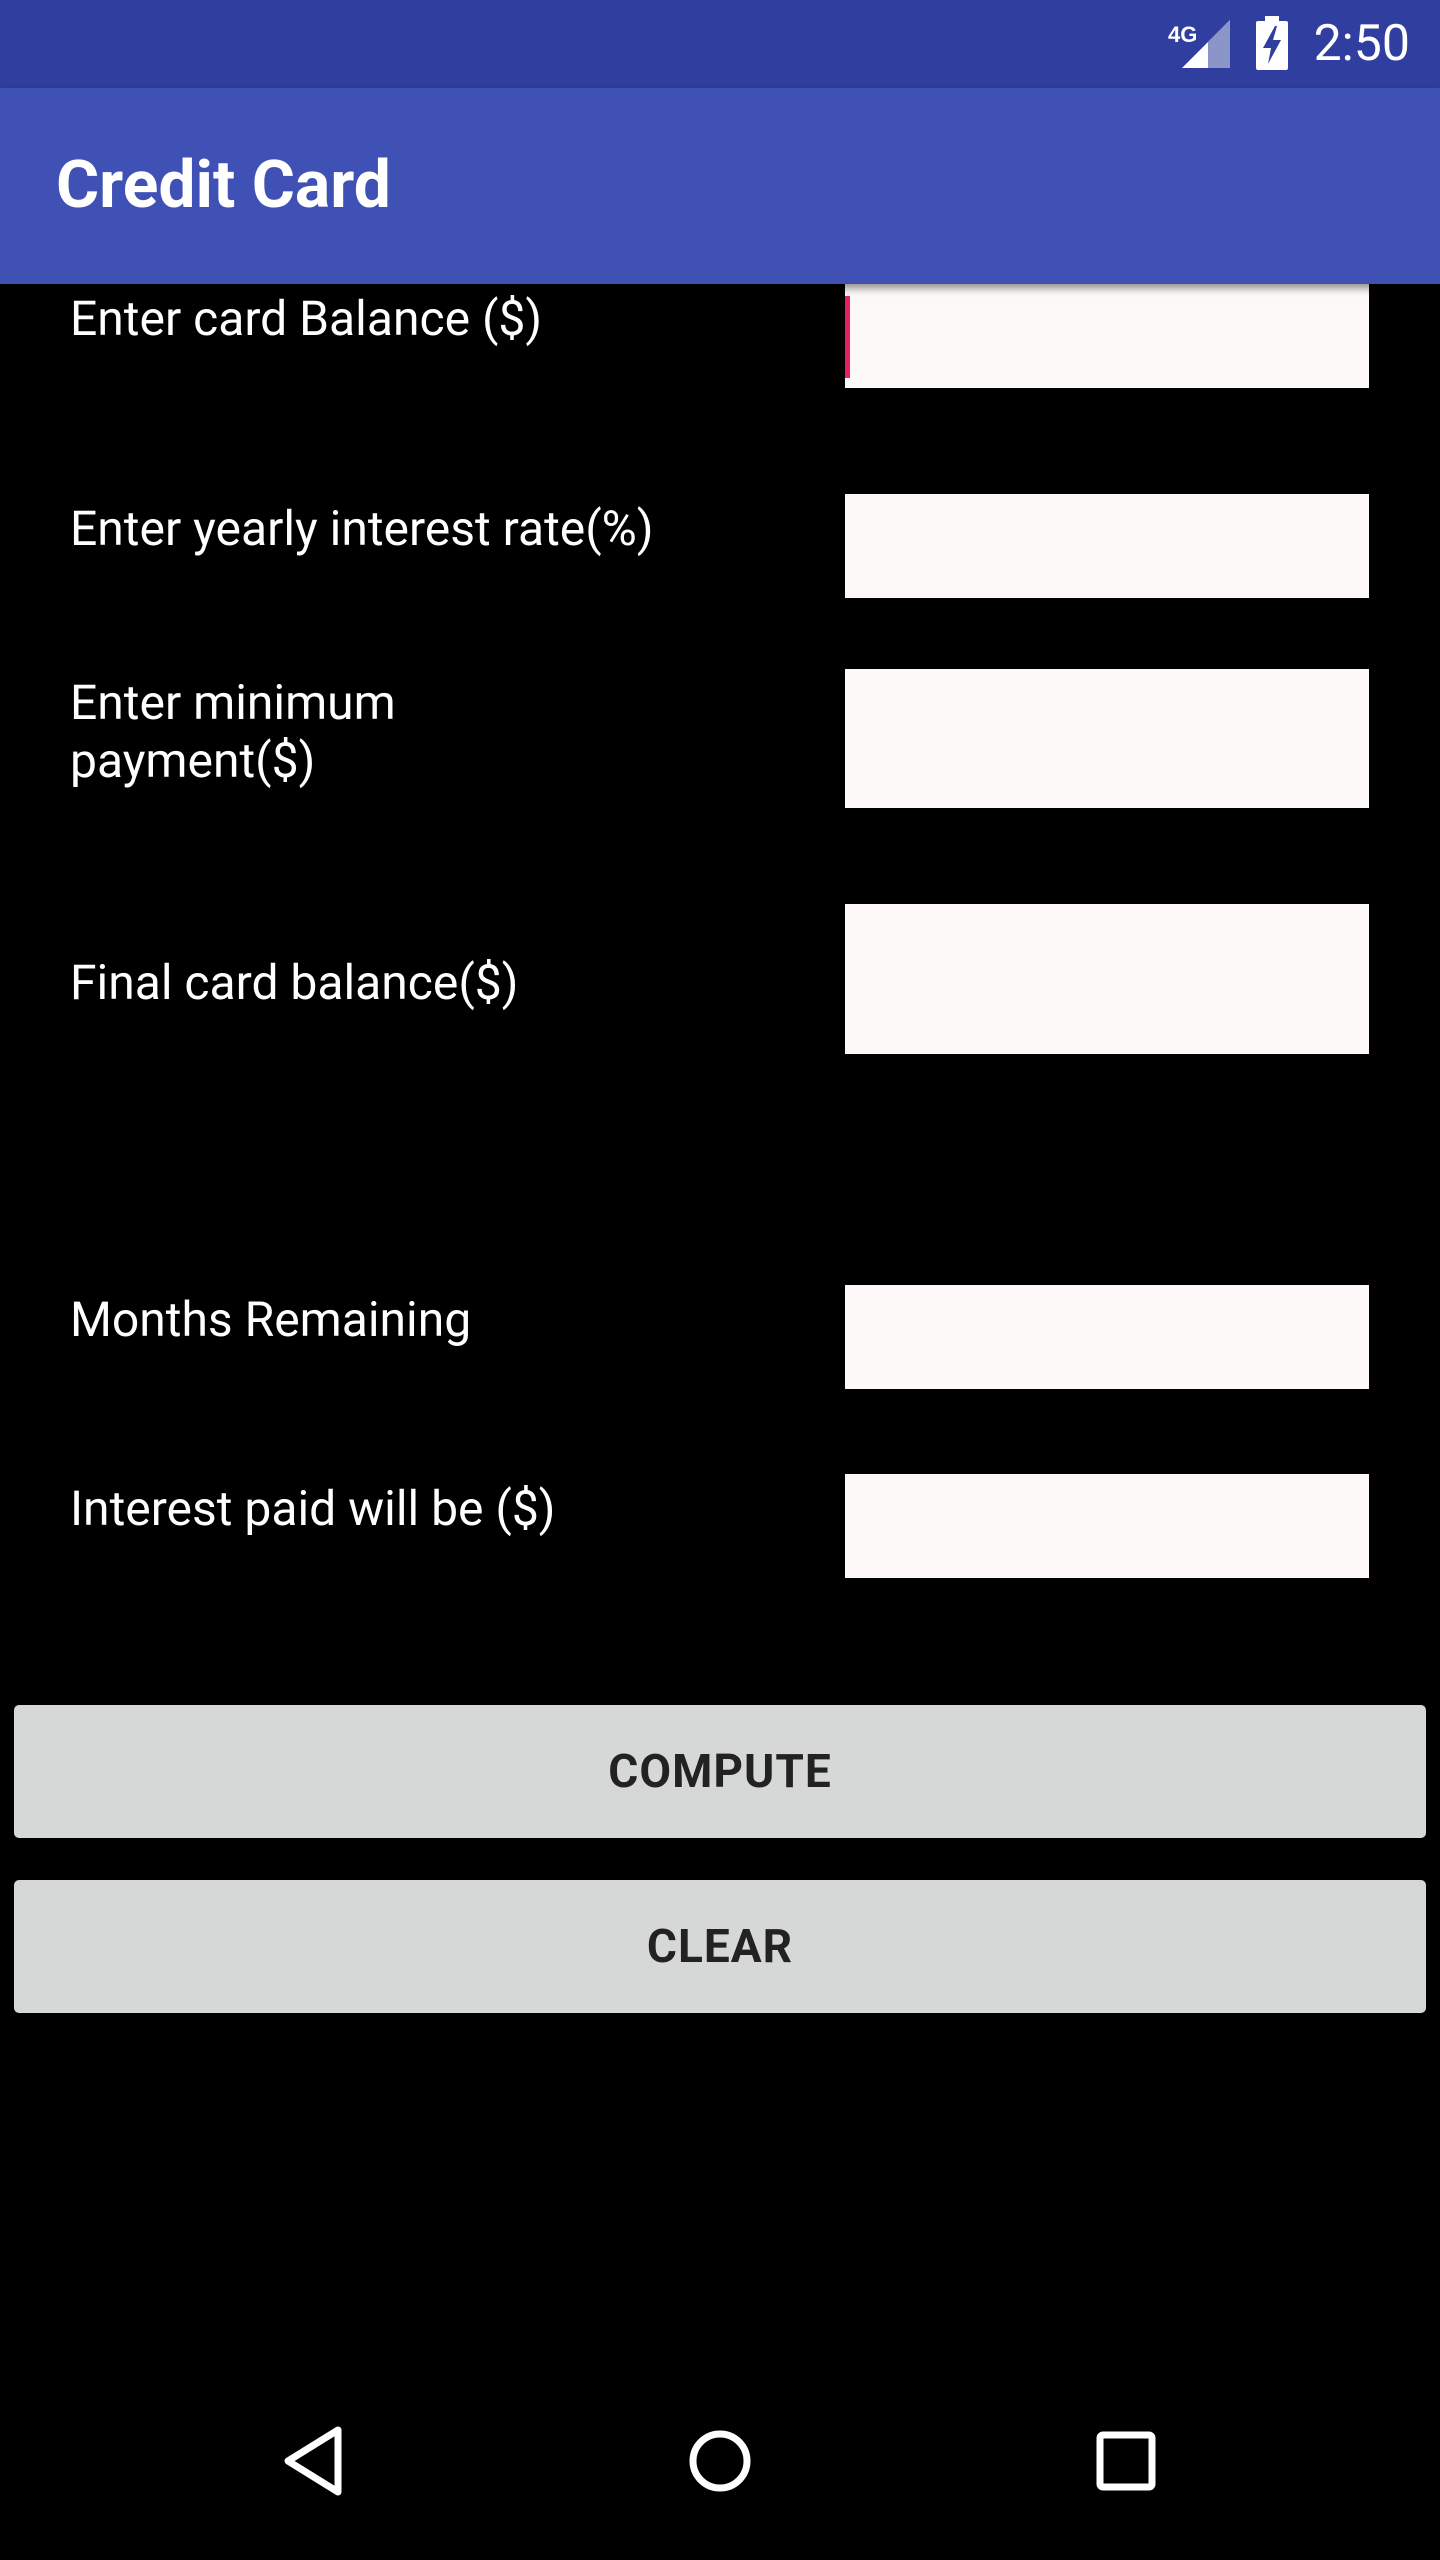  What do you see at coordinates (720, 1771) in the screenshot?
I see `compute-button: COMPUTE` at bounding box center [720, 1771].